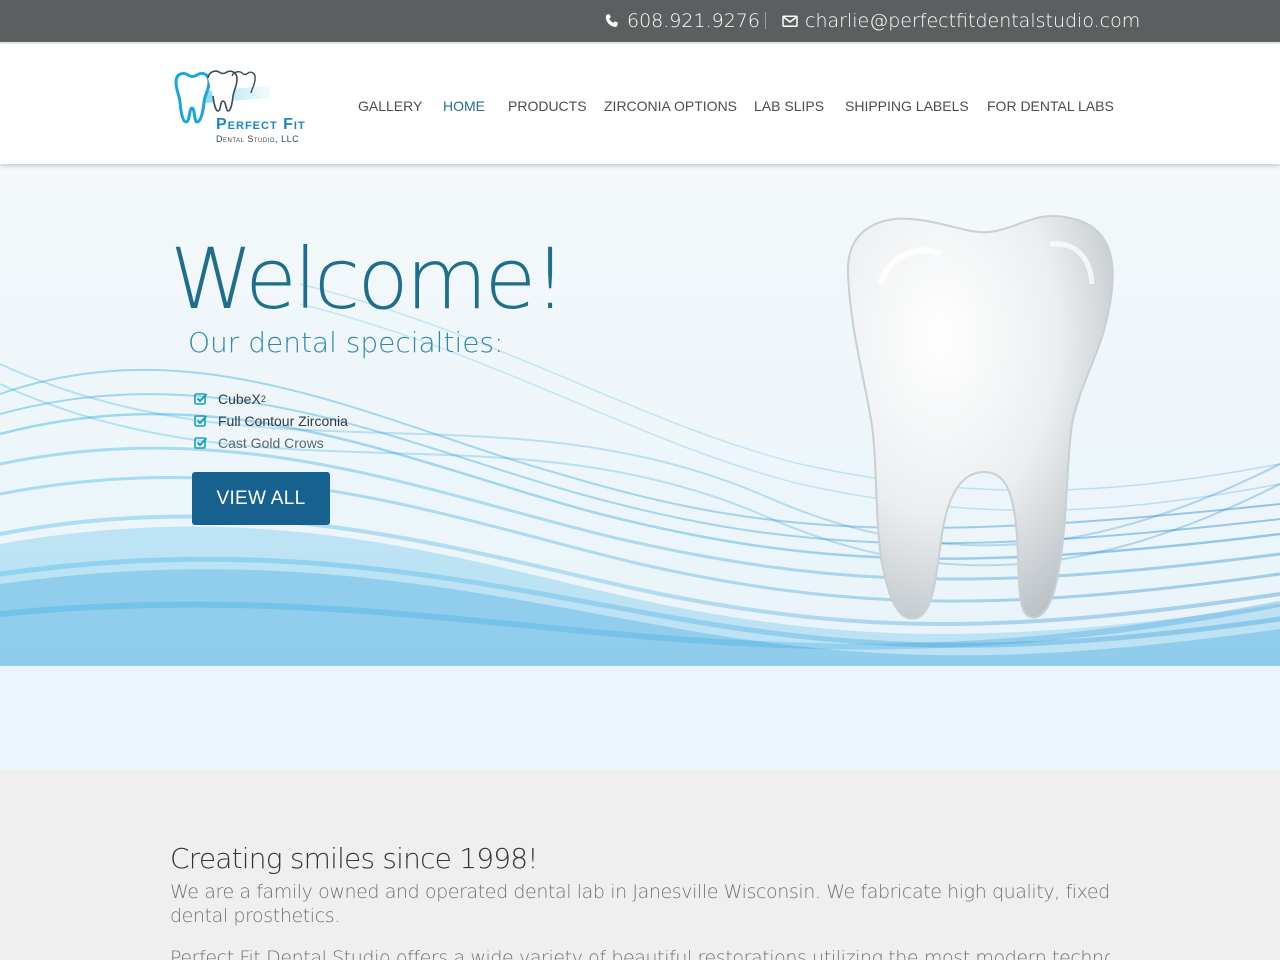 This screenshot has height=960, width=1280. Describe the element at coordinates (765, 20) in the screenshot. I see `contact-divider` at that location.